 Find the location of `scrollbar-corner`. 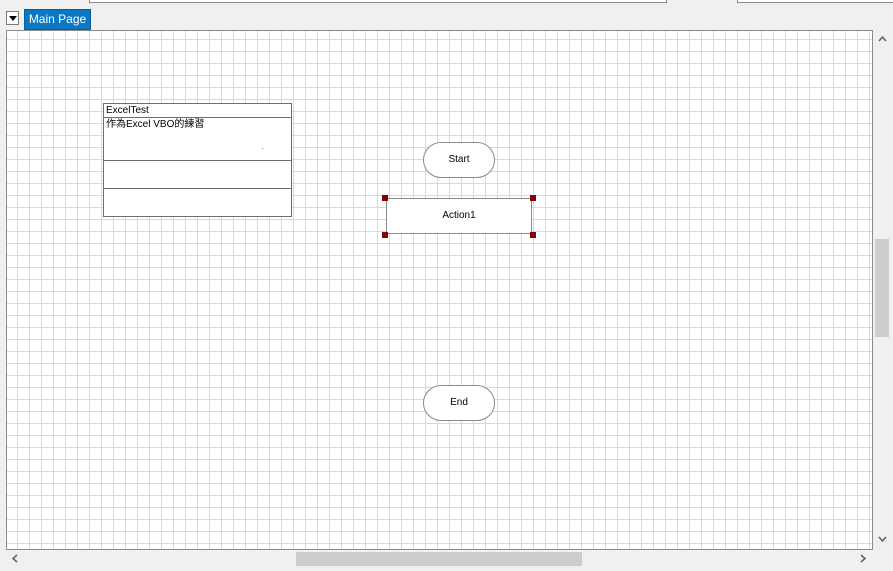

scrollbar-corner is located at coordinates (883, 559).